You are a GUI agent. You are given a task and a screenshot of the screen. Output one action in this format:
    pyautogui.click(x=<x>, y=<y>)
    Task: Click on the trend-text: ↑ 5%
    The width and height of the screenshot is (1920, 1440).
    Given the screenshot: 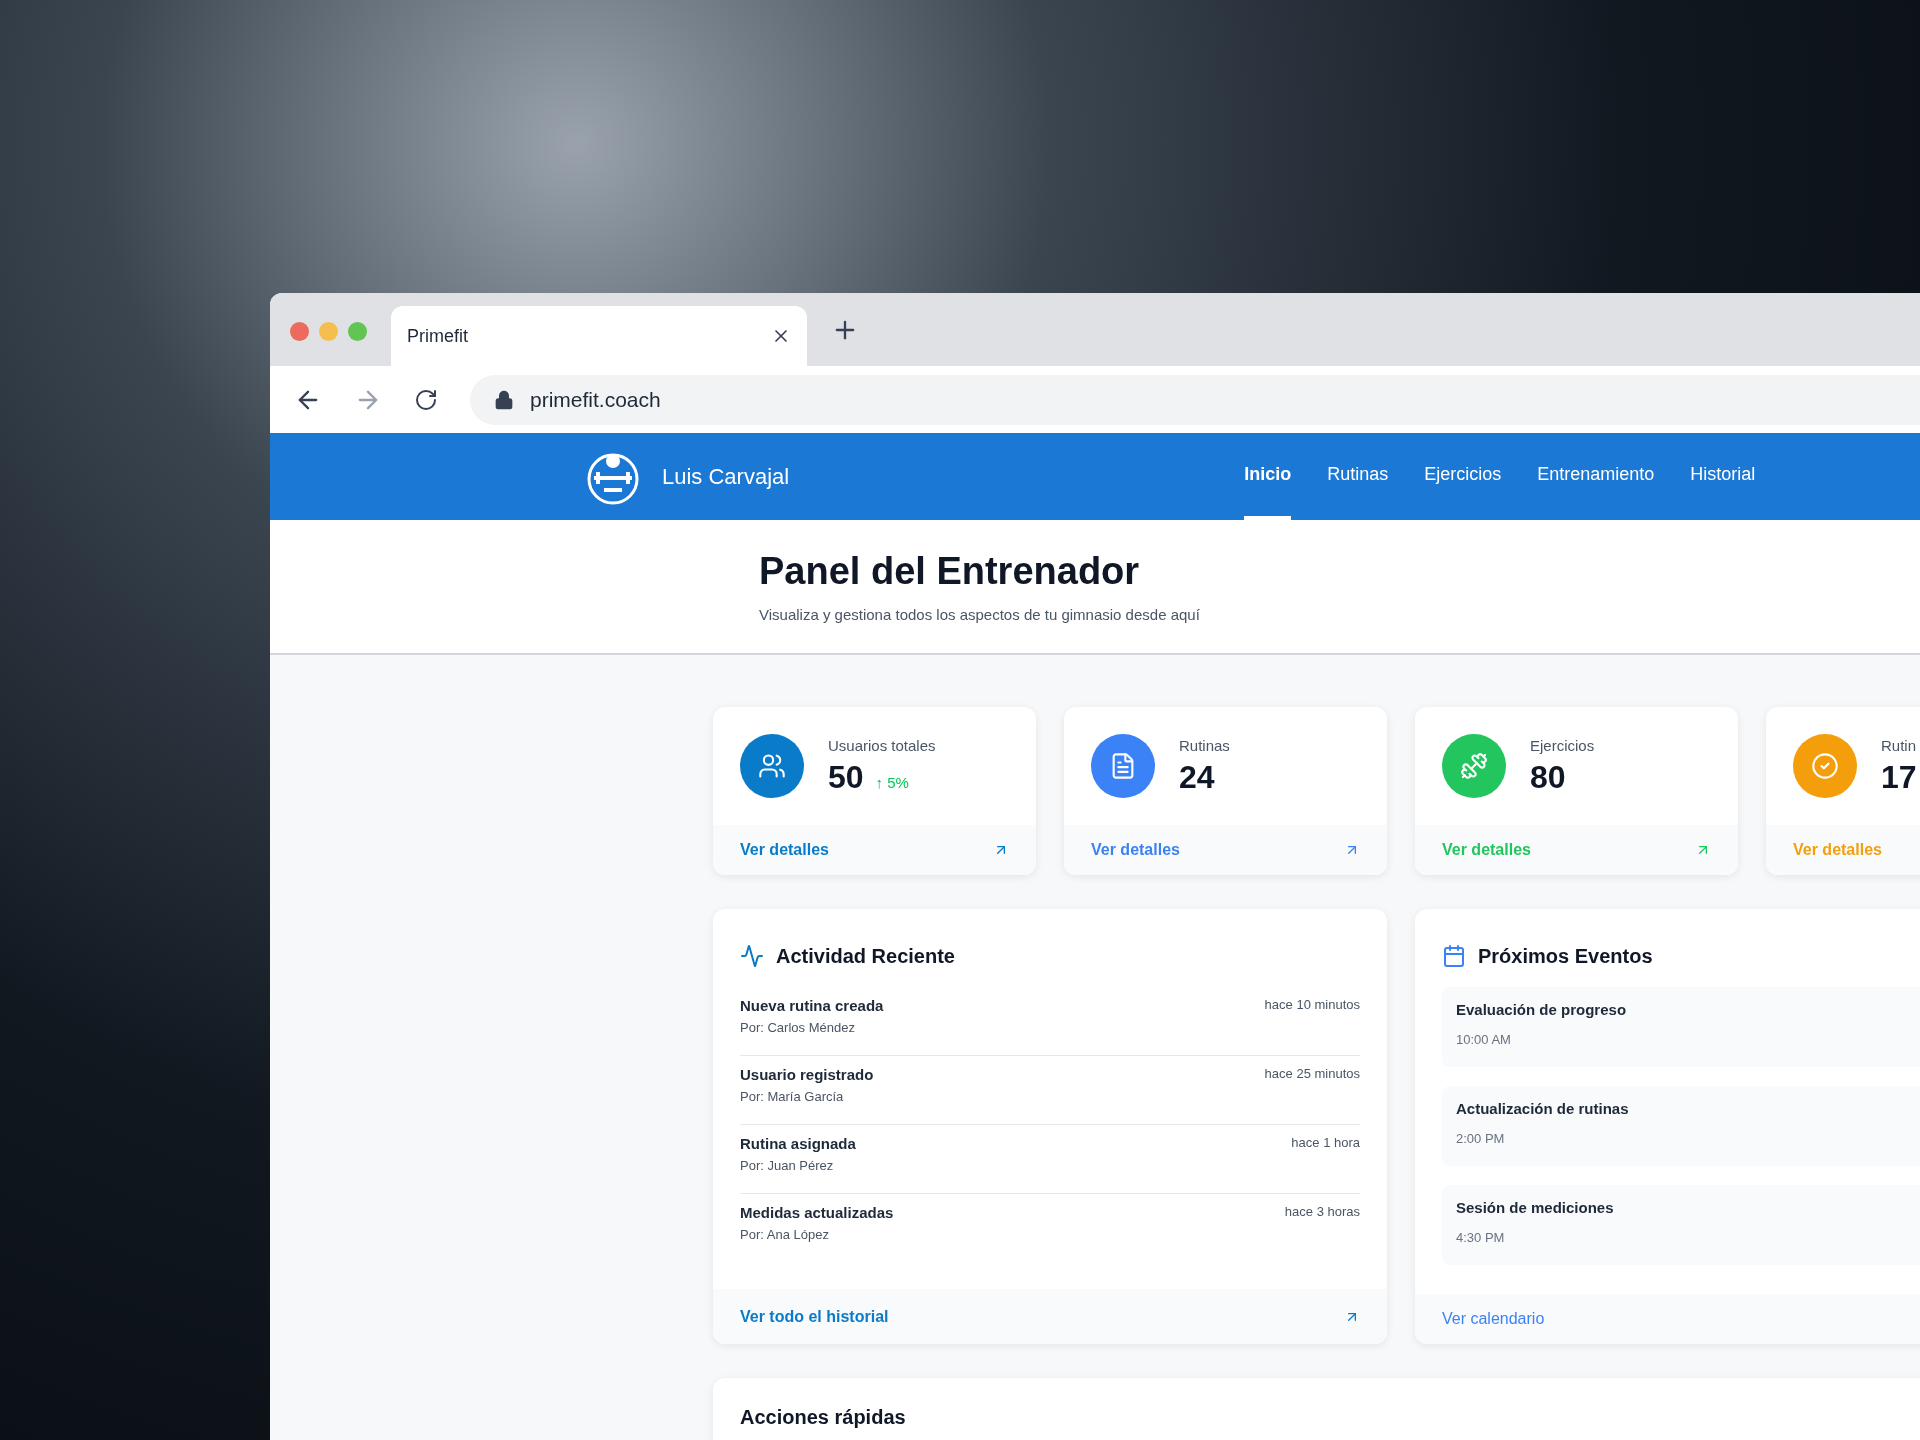 What is the action you would take?
    pyautogui.click(x=892, y=783)
    